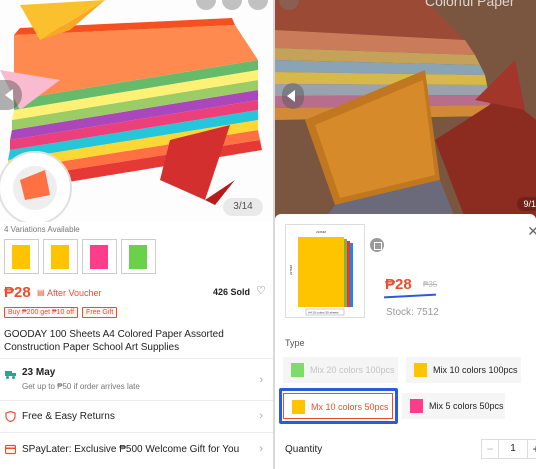 The image size is (536, 469). I want to click on image-counter: 9/1, so click(526, 204).